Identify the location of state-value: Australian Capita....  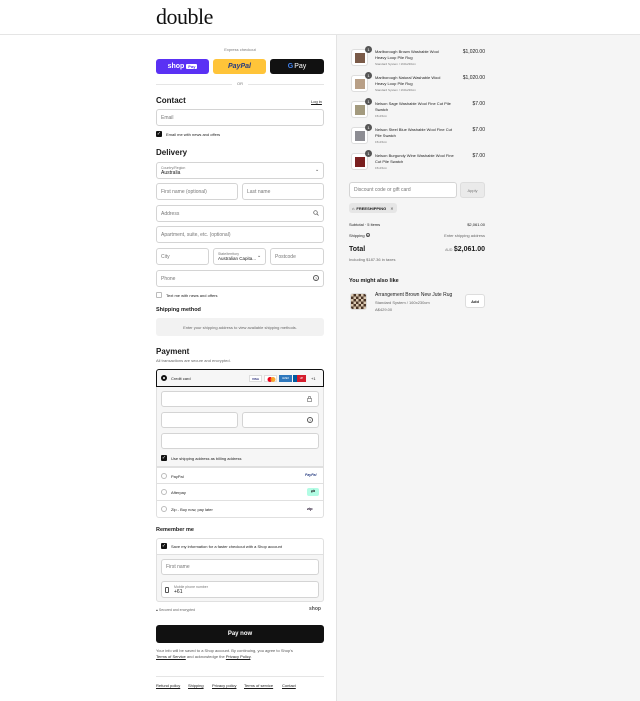
(237, 258).